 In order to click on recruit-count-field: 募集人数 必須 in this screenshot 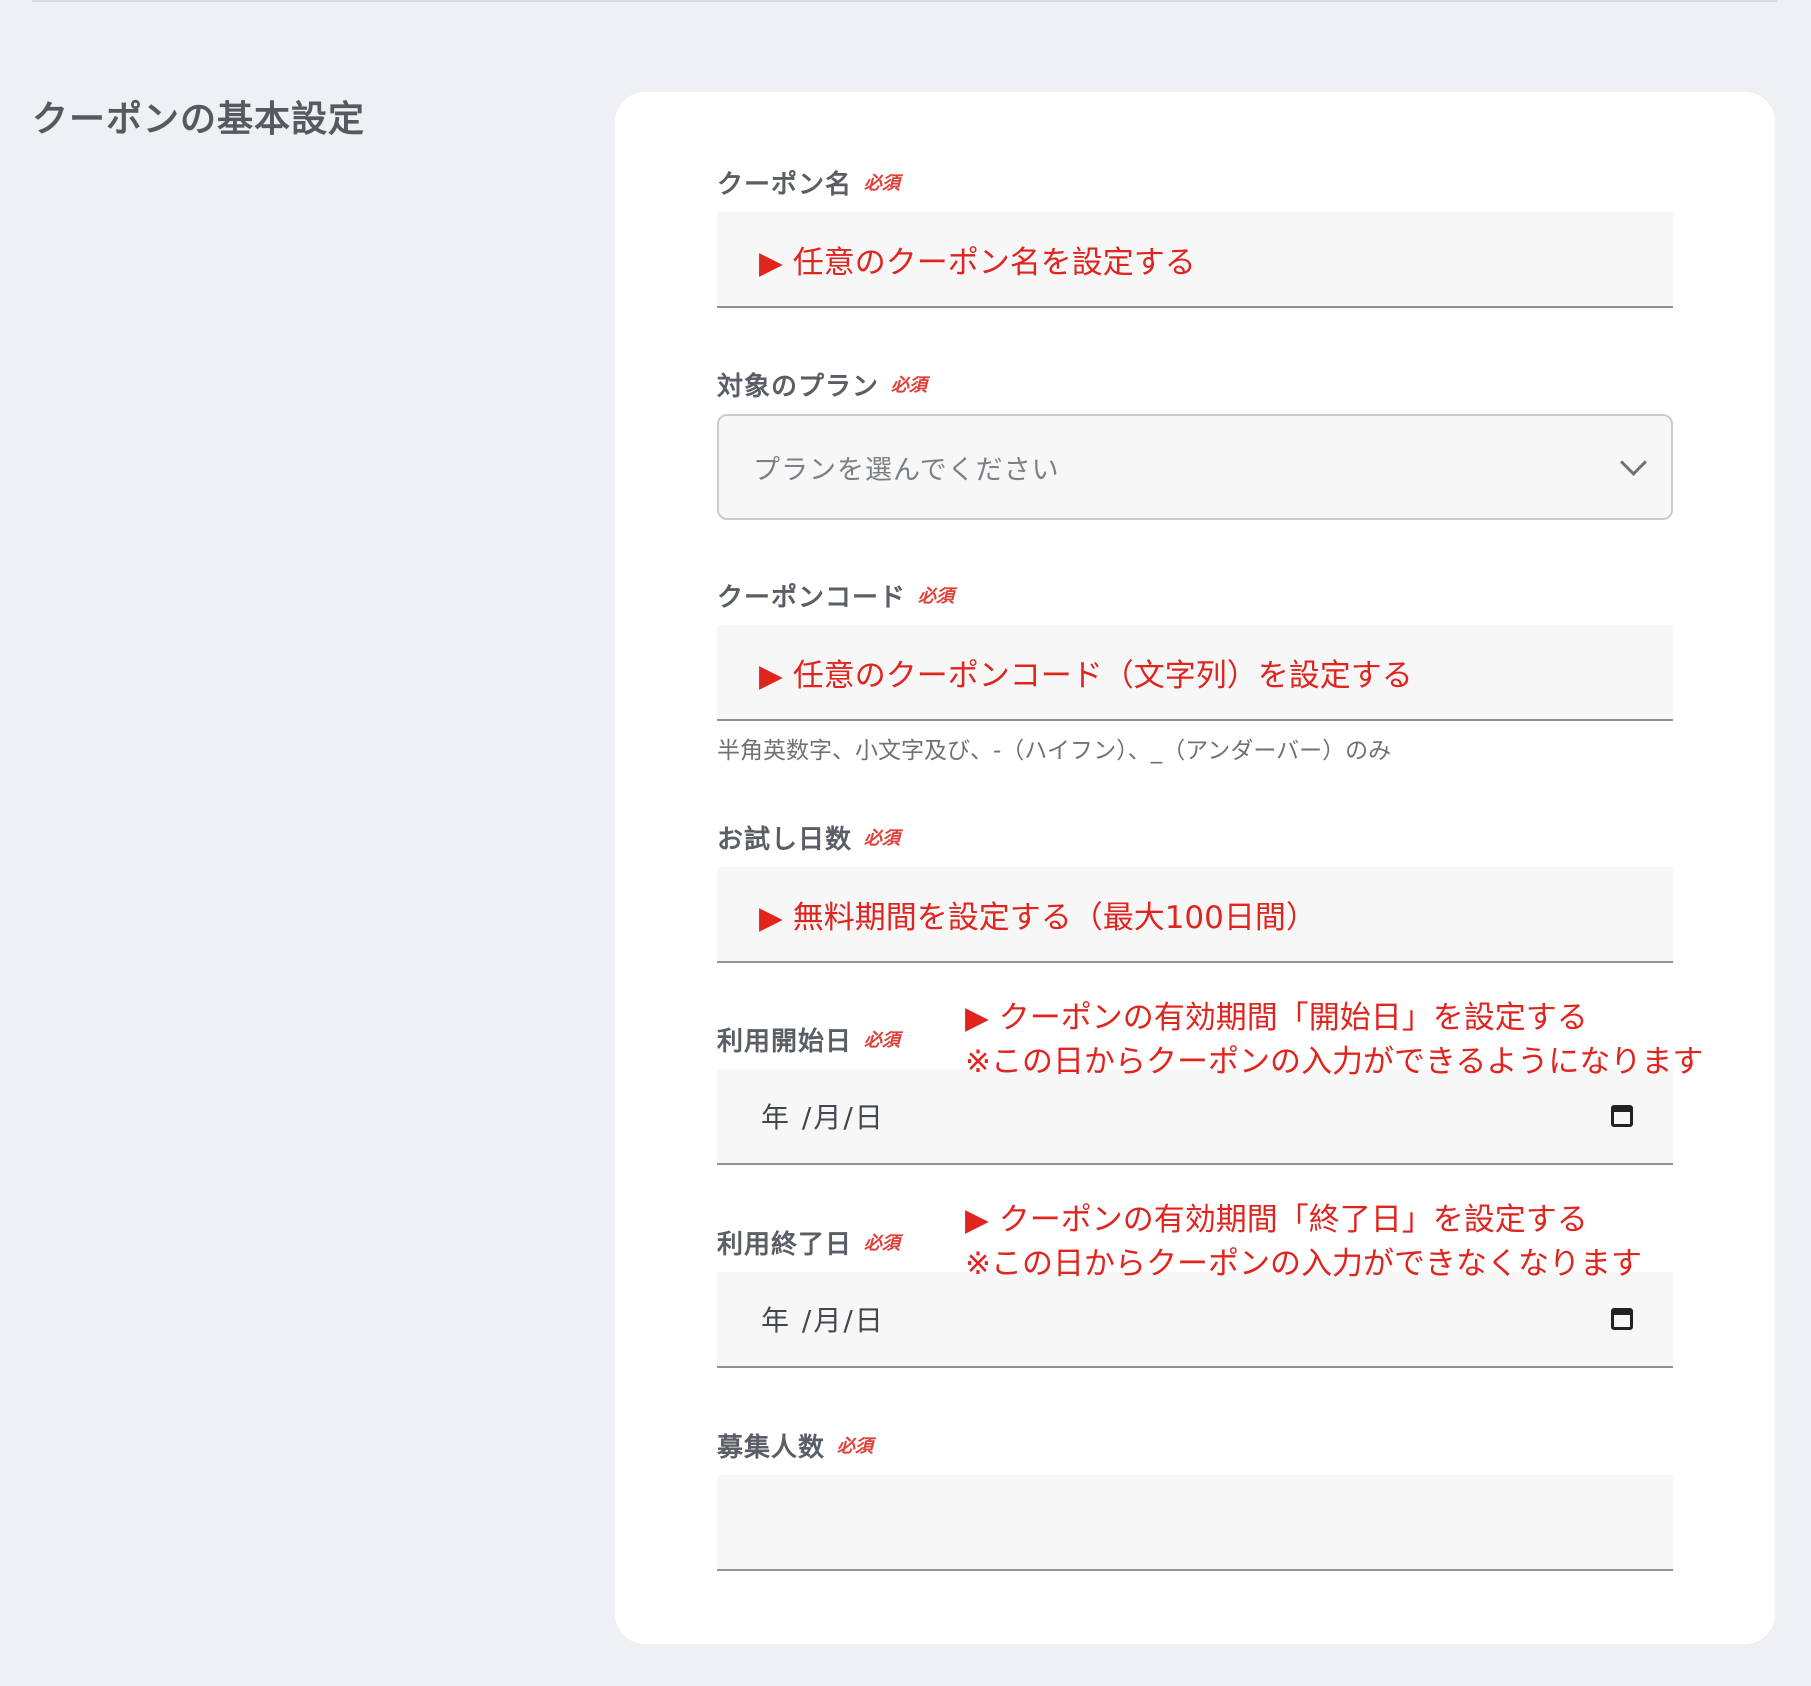, I will do `click(1195, 1498)`.